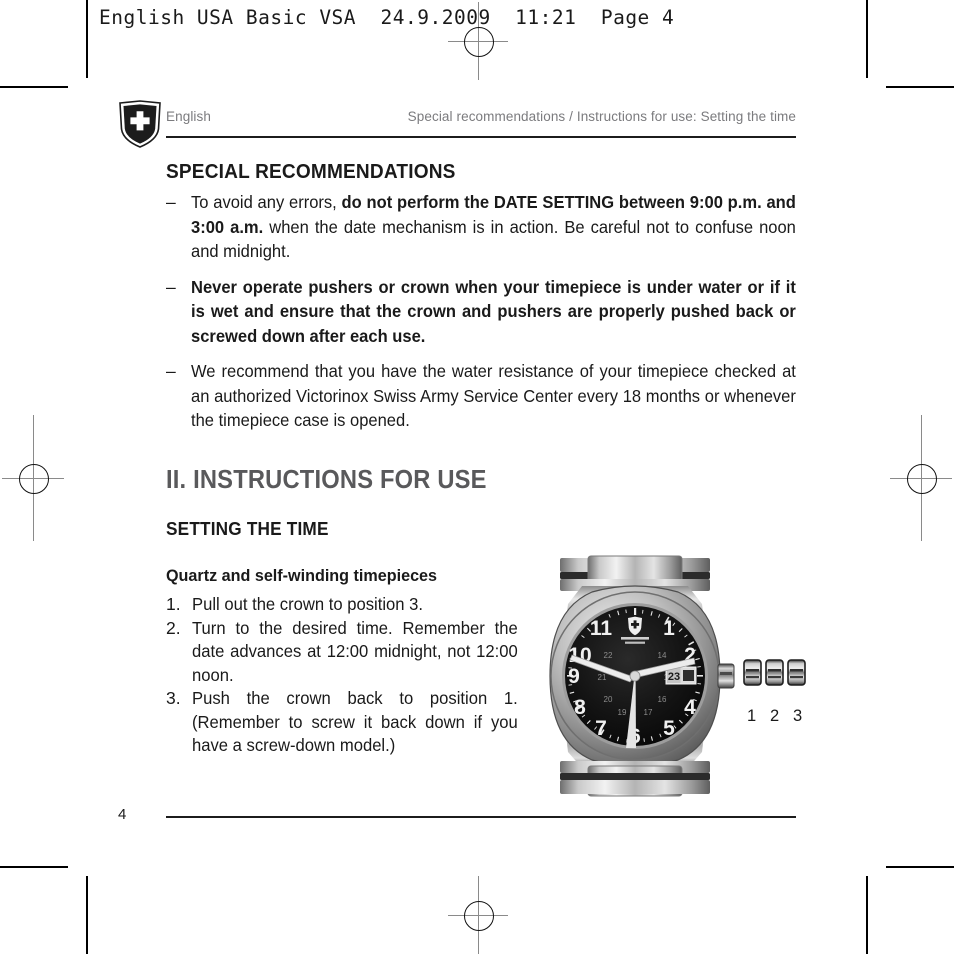 This screenshot has width=954, height=954. I want to click on svg-text: 22, so click(608, 655).